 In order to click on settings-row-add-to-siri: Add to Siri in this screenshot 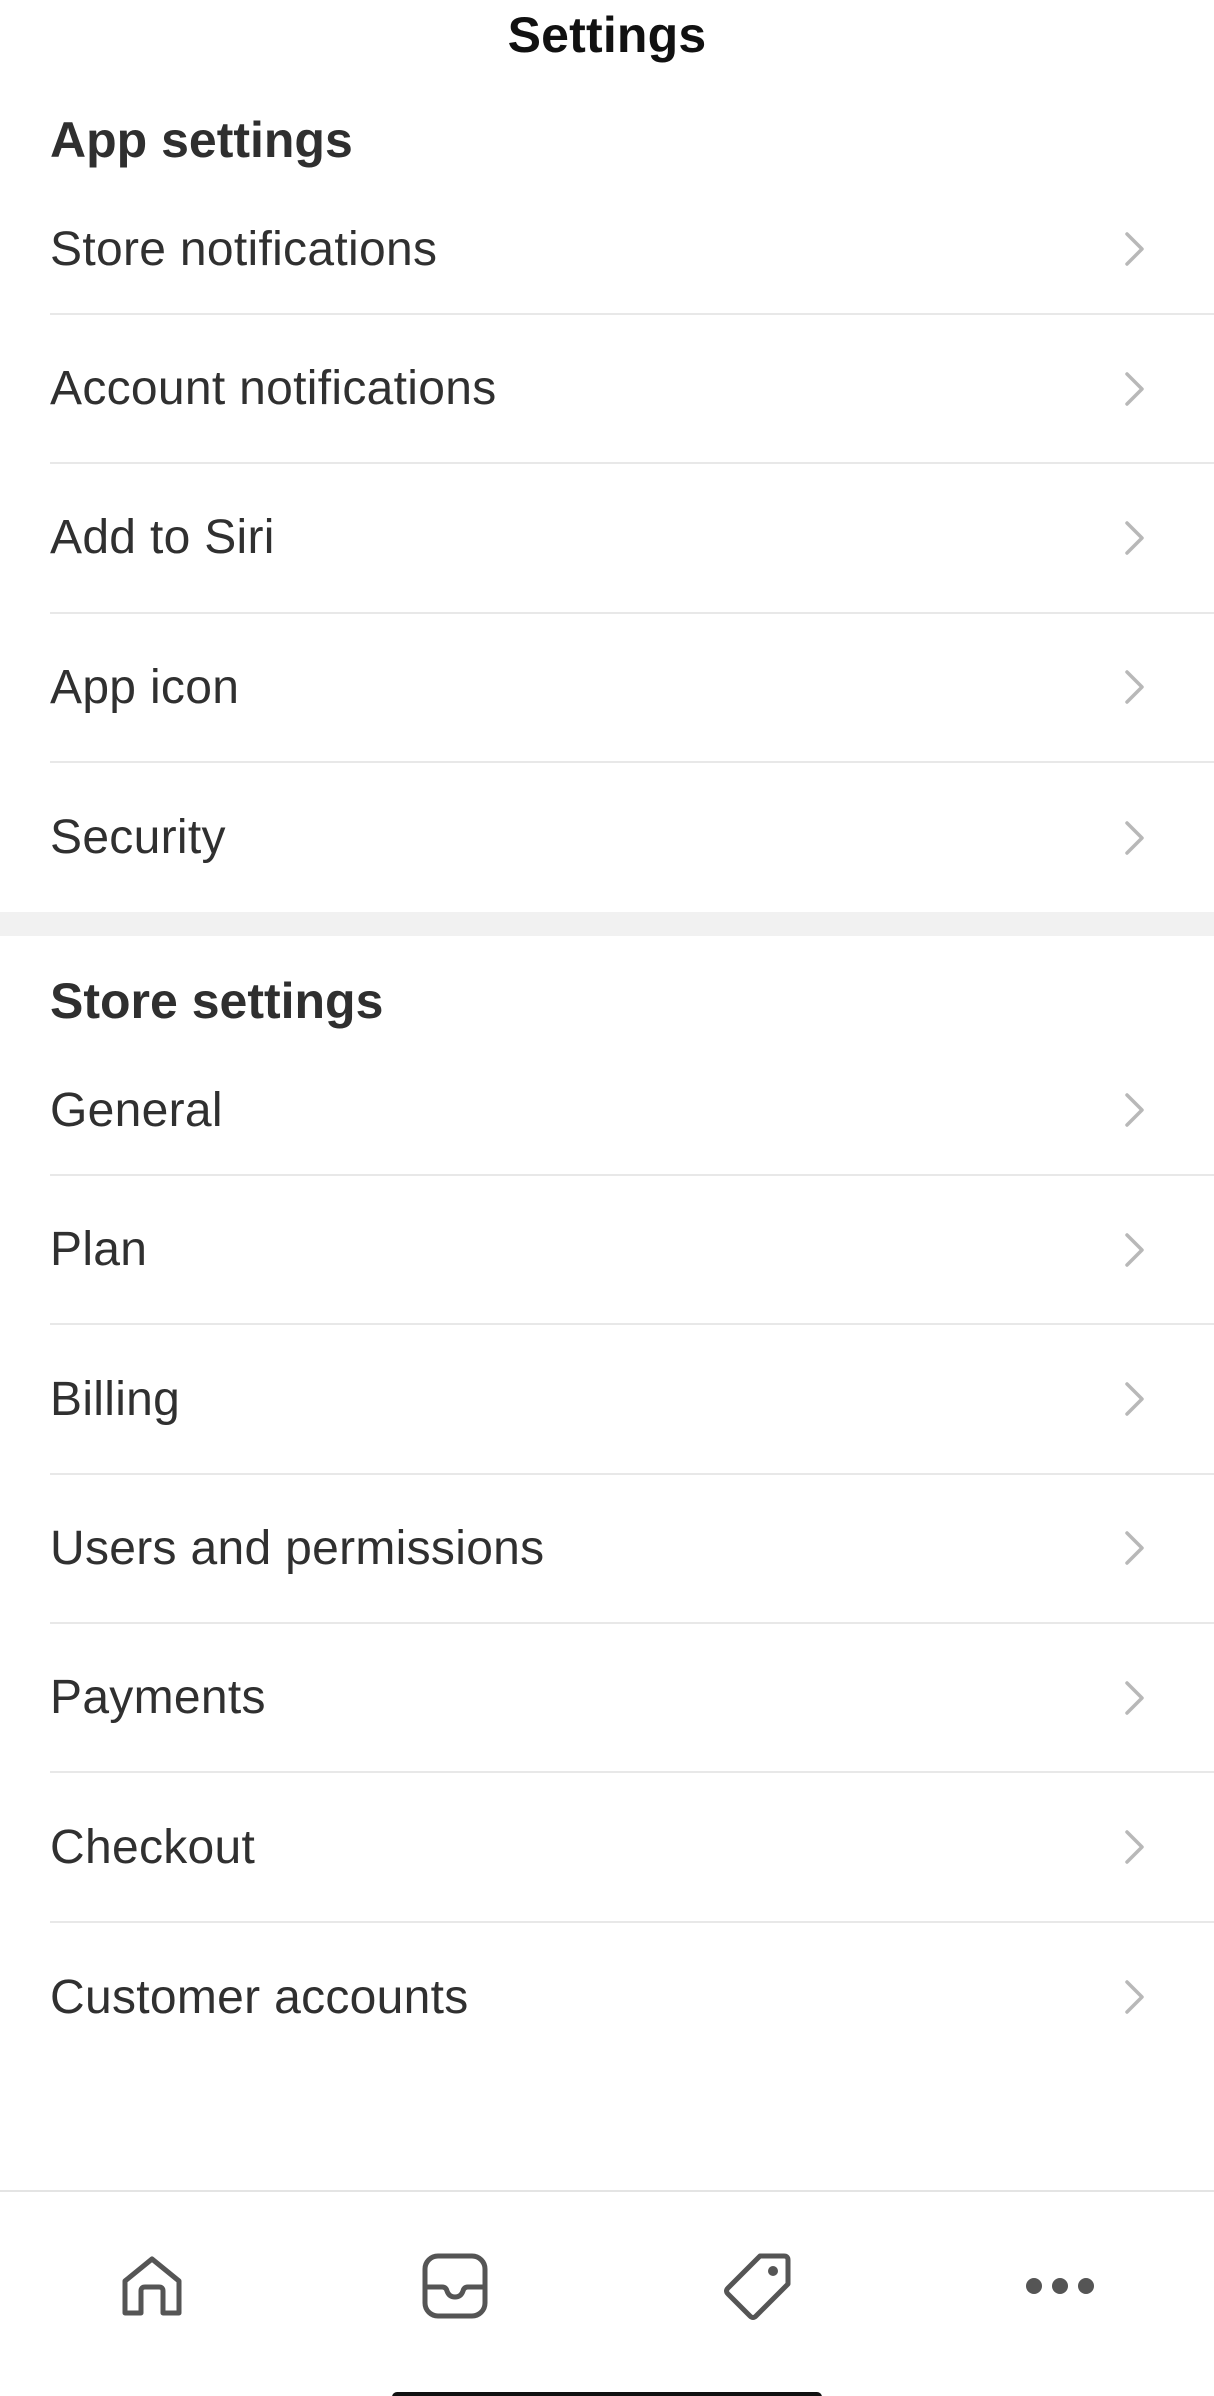, I will do `click(632, 539)`.